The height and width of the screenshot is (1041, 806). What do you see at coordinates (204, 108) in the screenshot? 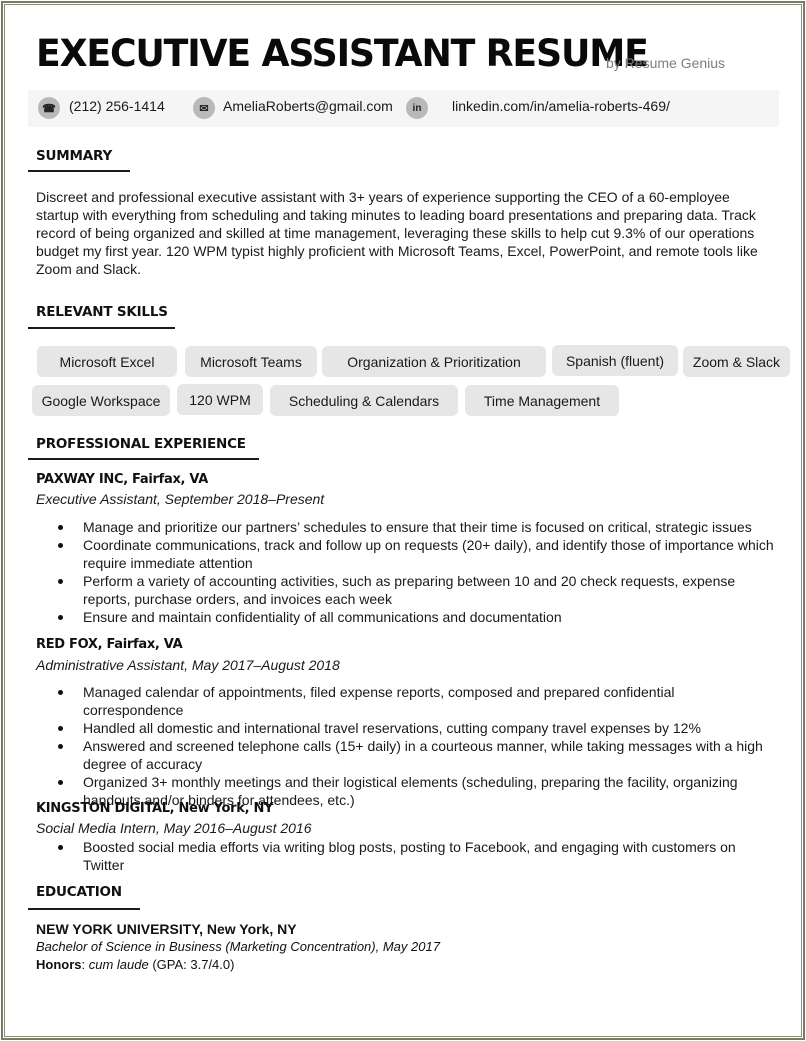
I see `mail-icon: ✉` at bounding box center [204, 108].